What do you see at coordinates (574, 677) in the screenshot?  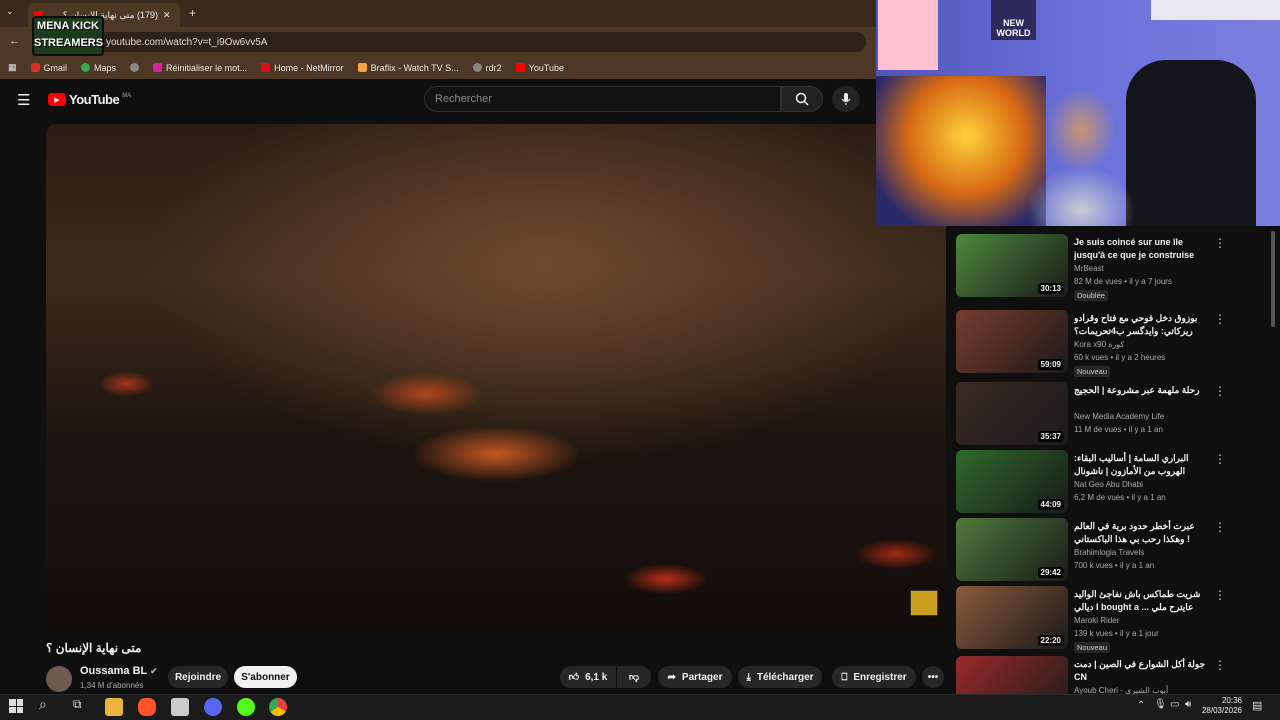 I see `thumbs-up-icon: 👍︎` at bounding box center [574, 677].